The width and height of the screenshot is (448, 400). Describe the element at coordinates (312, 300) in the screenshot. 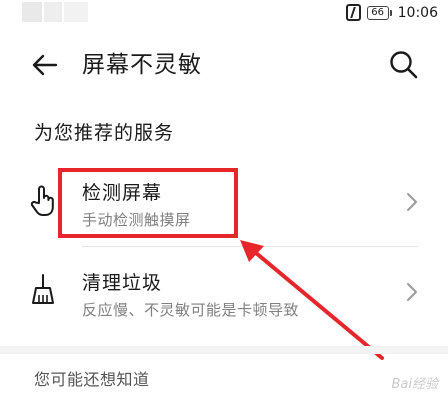

I see `annotation-arrow` at that location.